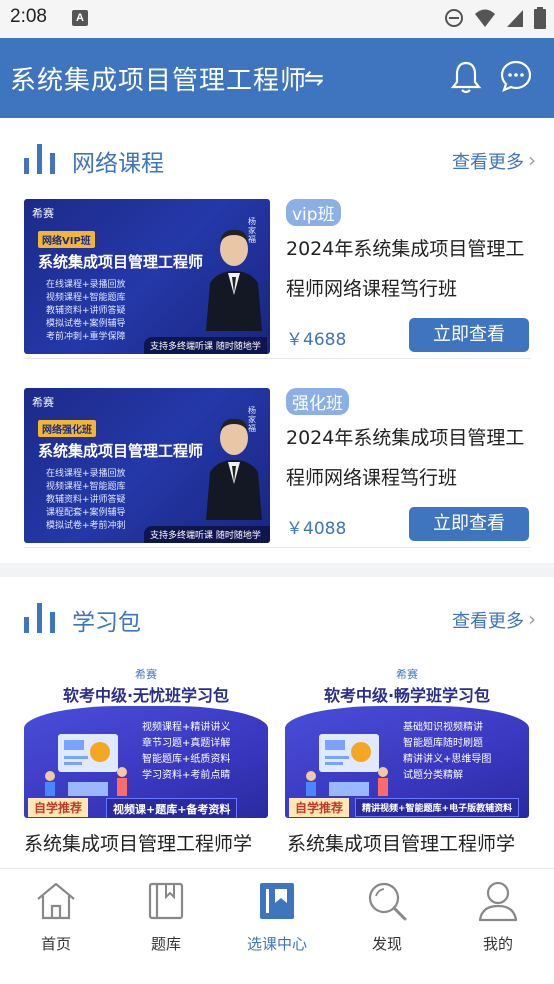 The image size is (554, 984). I want to click on courses-header: 网络课程 查看更多 ›, so click(277, 158).